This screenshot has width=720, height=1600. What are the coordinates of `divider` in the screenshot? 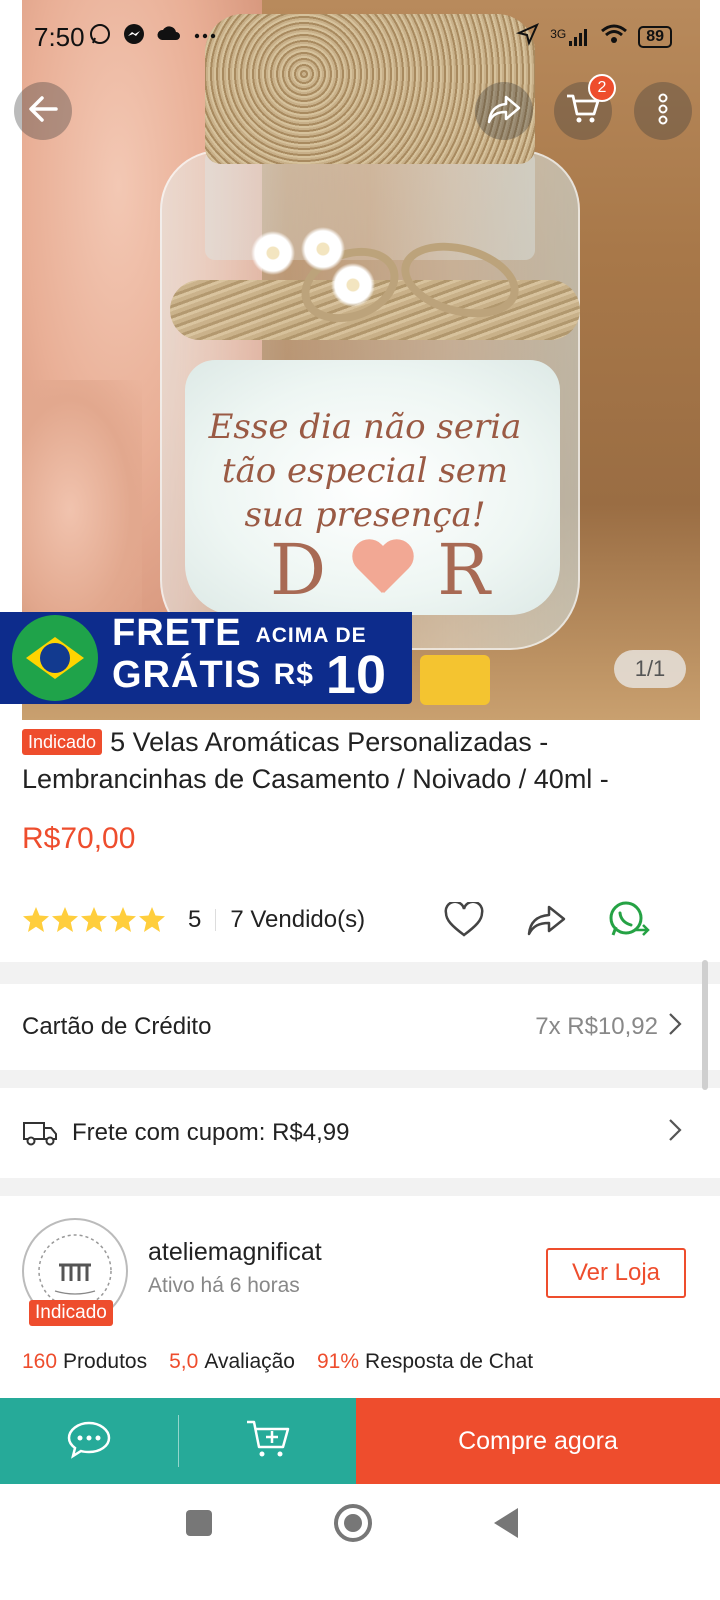 It's located at (216, 920).